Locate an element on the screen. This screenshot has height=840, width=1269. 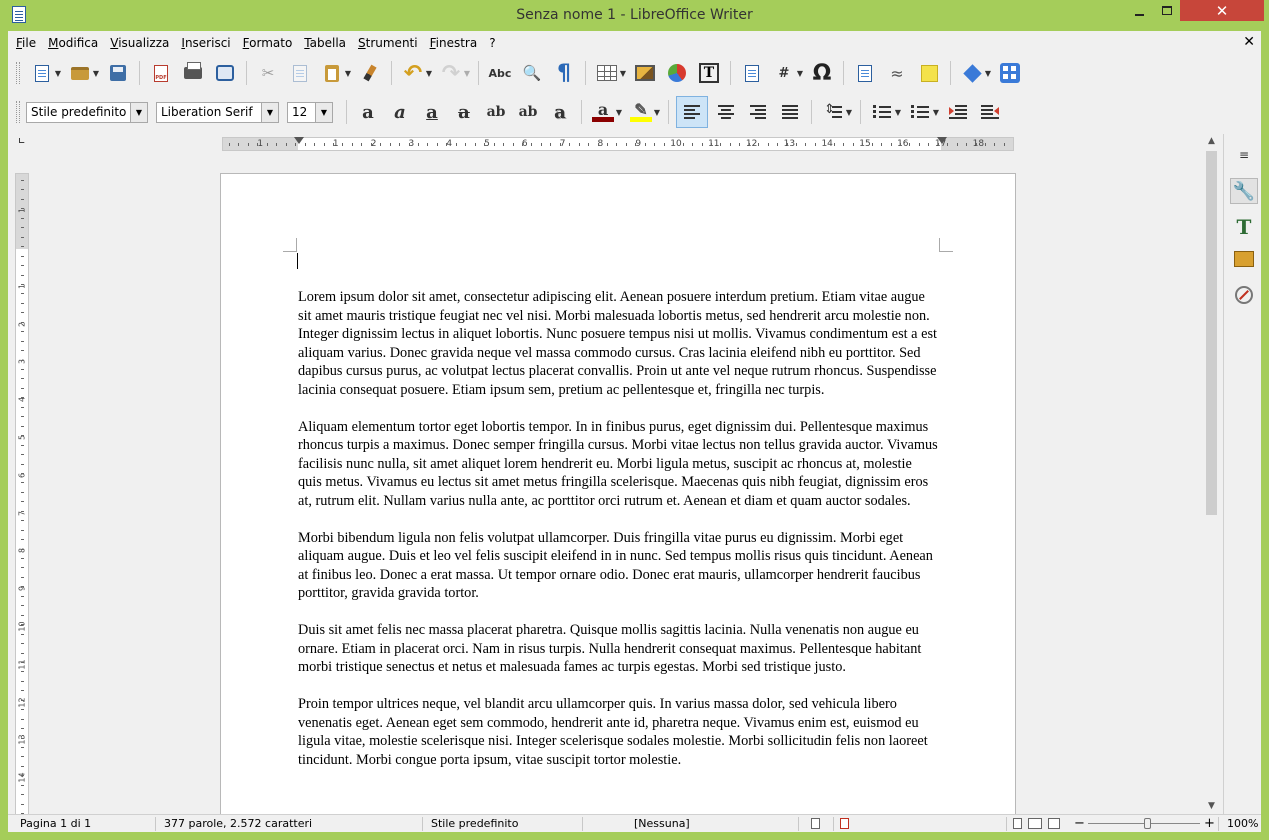
new-document-button is located at coordinates (42, 73).